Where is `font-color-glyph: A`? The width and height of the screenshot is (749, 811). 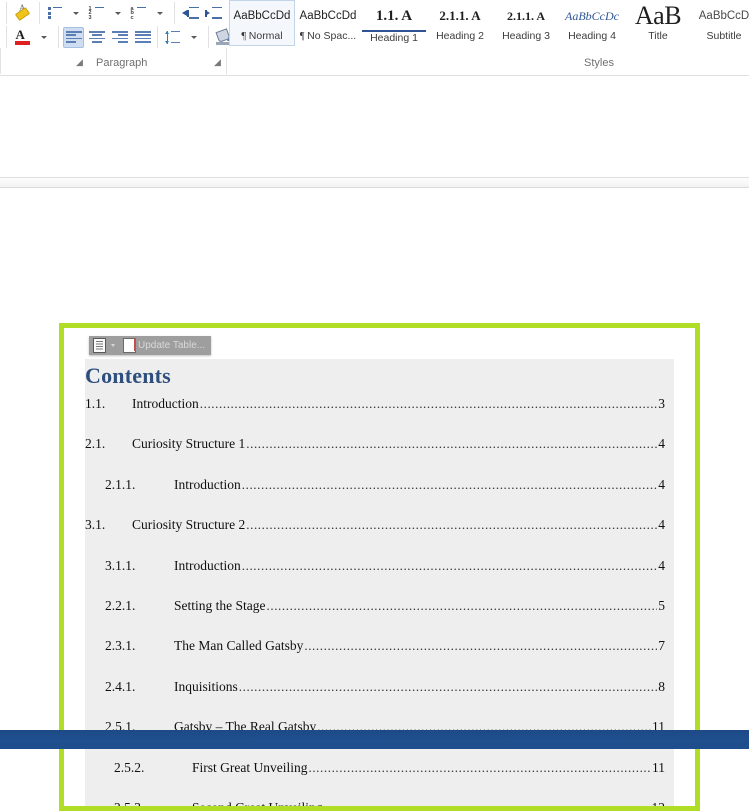
font-color-glyph: A is located at coordinates (22, 36).